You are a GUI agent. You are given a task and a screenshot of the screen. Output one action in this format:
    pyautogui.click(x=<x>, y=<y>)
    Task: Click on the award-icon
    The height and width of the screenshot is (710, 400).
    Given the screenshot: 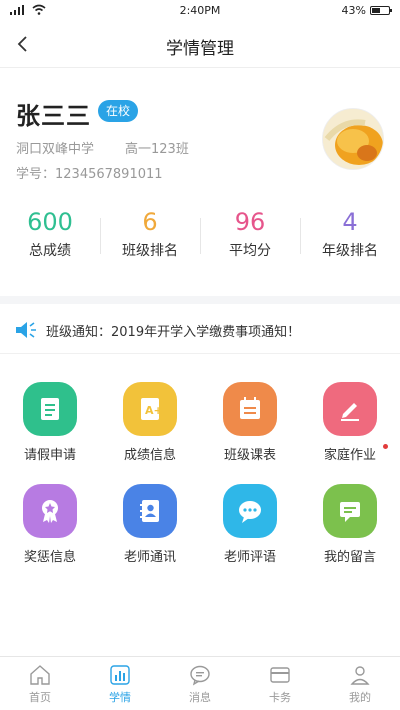 What is the action you would take?
    pyautogui.click(x=50, y=511)
    